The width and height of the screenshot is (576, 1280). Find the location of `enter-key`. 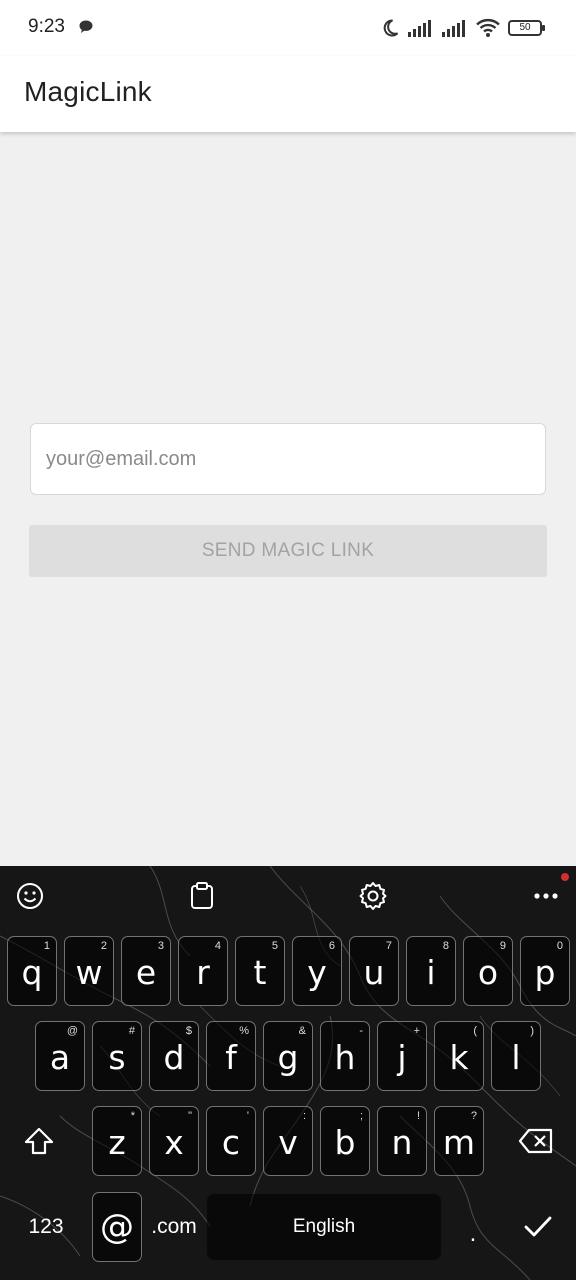

enter-key is located at coordinates (538, 1227).